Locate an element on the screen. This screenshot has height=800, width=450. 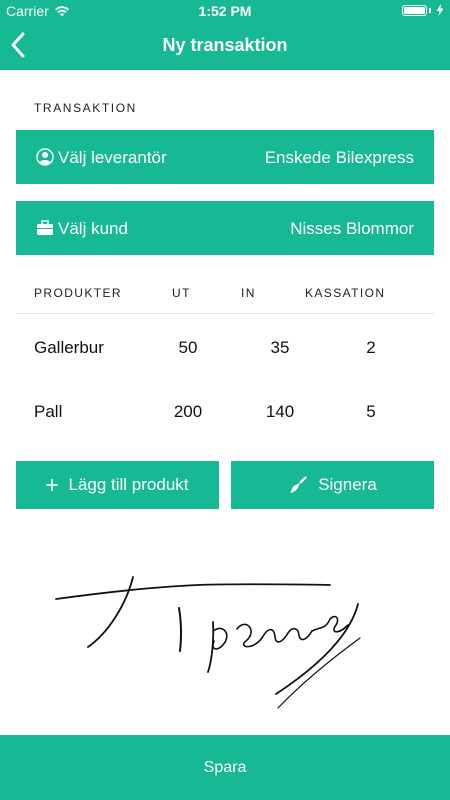
charging-bolt-icon is located at coordinates (440, 10).